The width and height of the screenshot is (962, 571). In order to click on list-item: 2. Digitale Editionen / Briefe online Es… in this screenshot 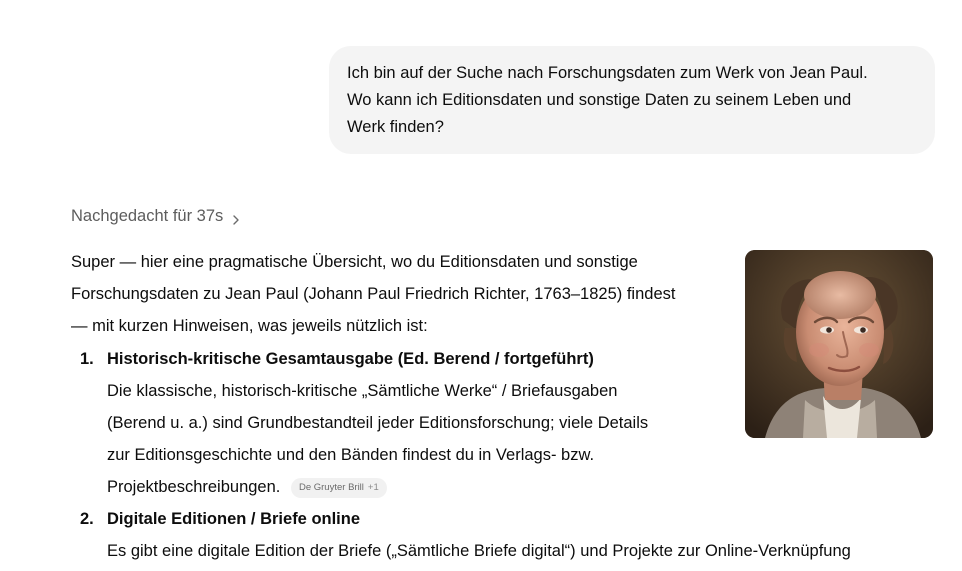, I will do `click(506, 535)`.